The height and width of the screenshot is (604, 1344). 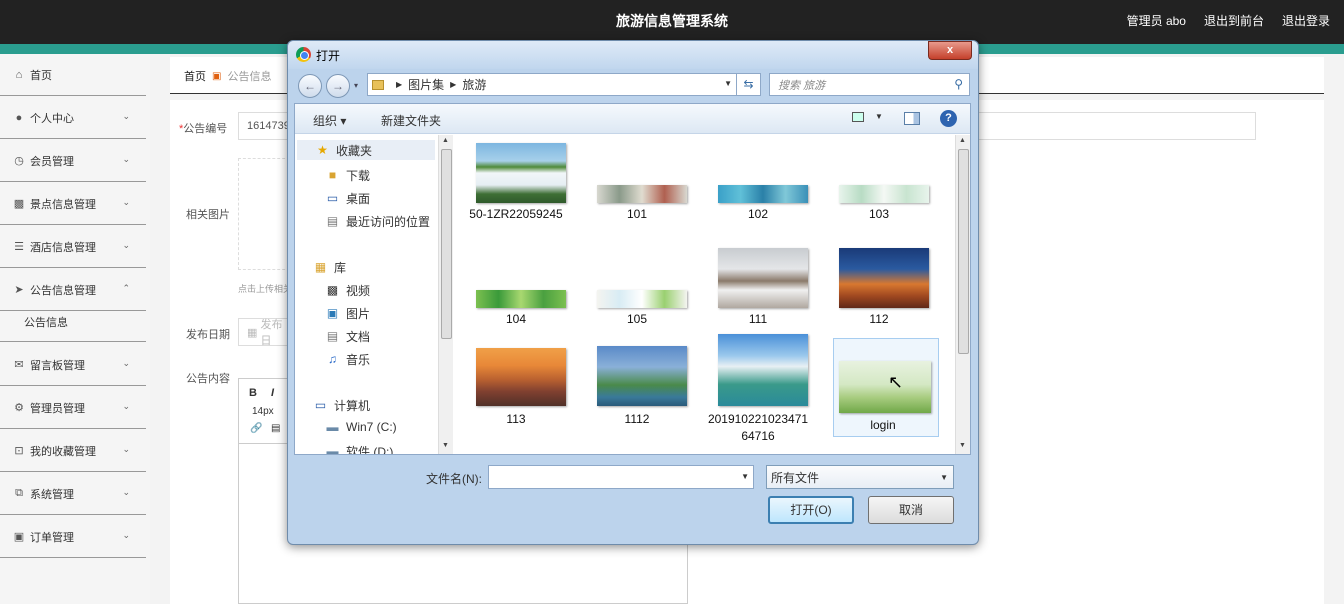 I want to click on pictures-icon: ▣, so click(x=332, y=313).